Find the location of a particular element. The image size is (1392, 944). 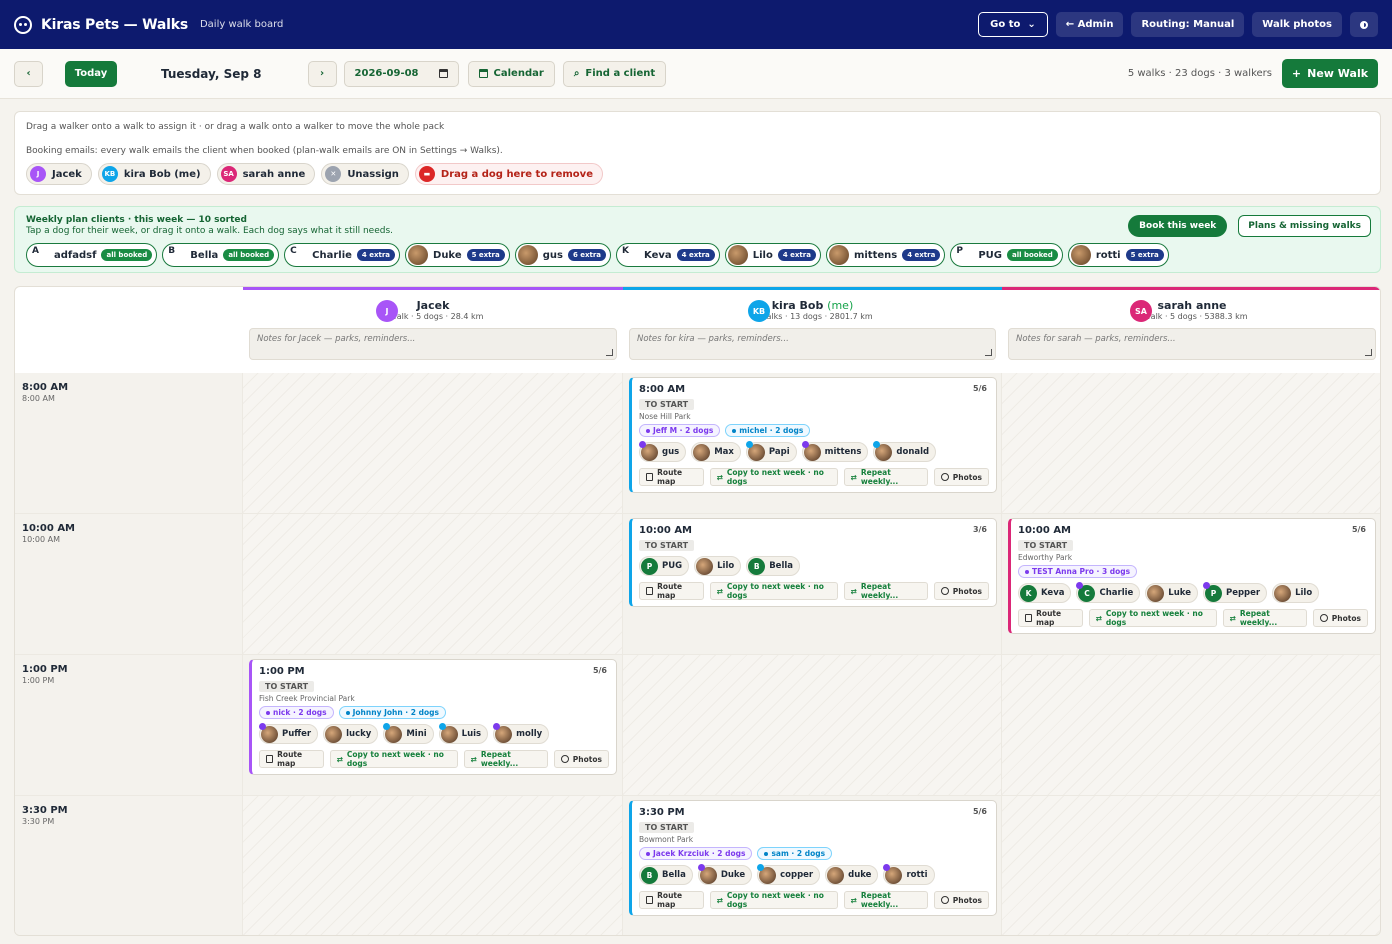

dog-chip: Luis is located at coordinates (463, 733).